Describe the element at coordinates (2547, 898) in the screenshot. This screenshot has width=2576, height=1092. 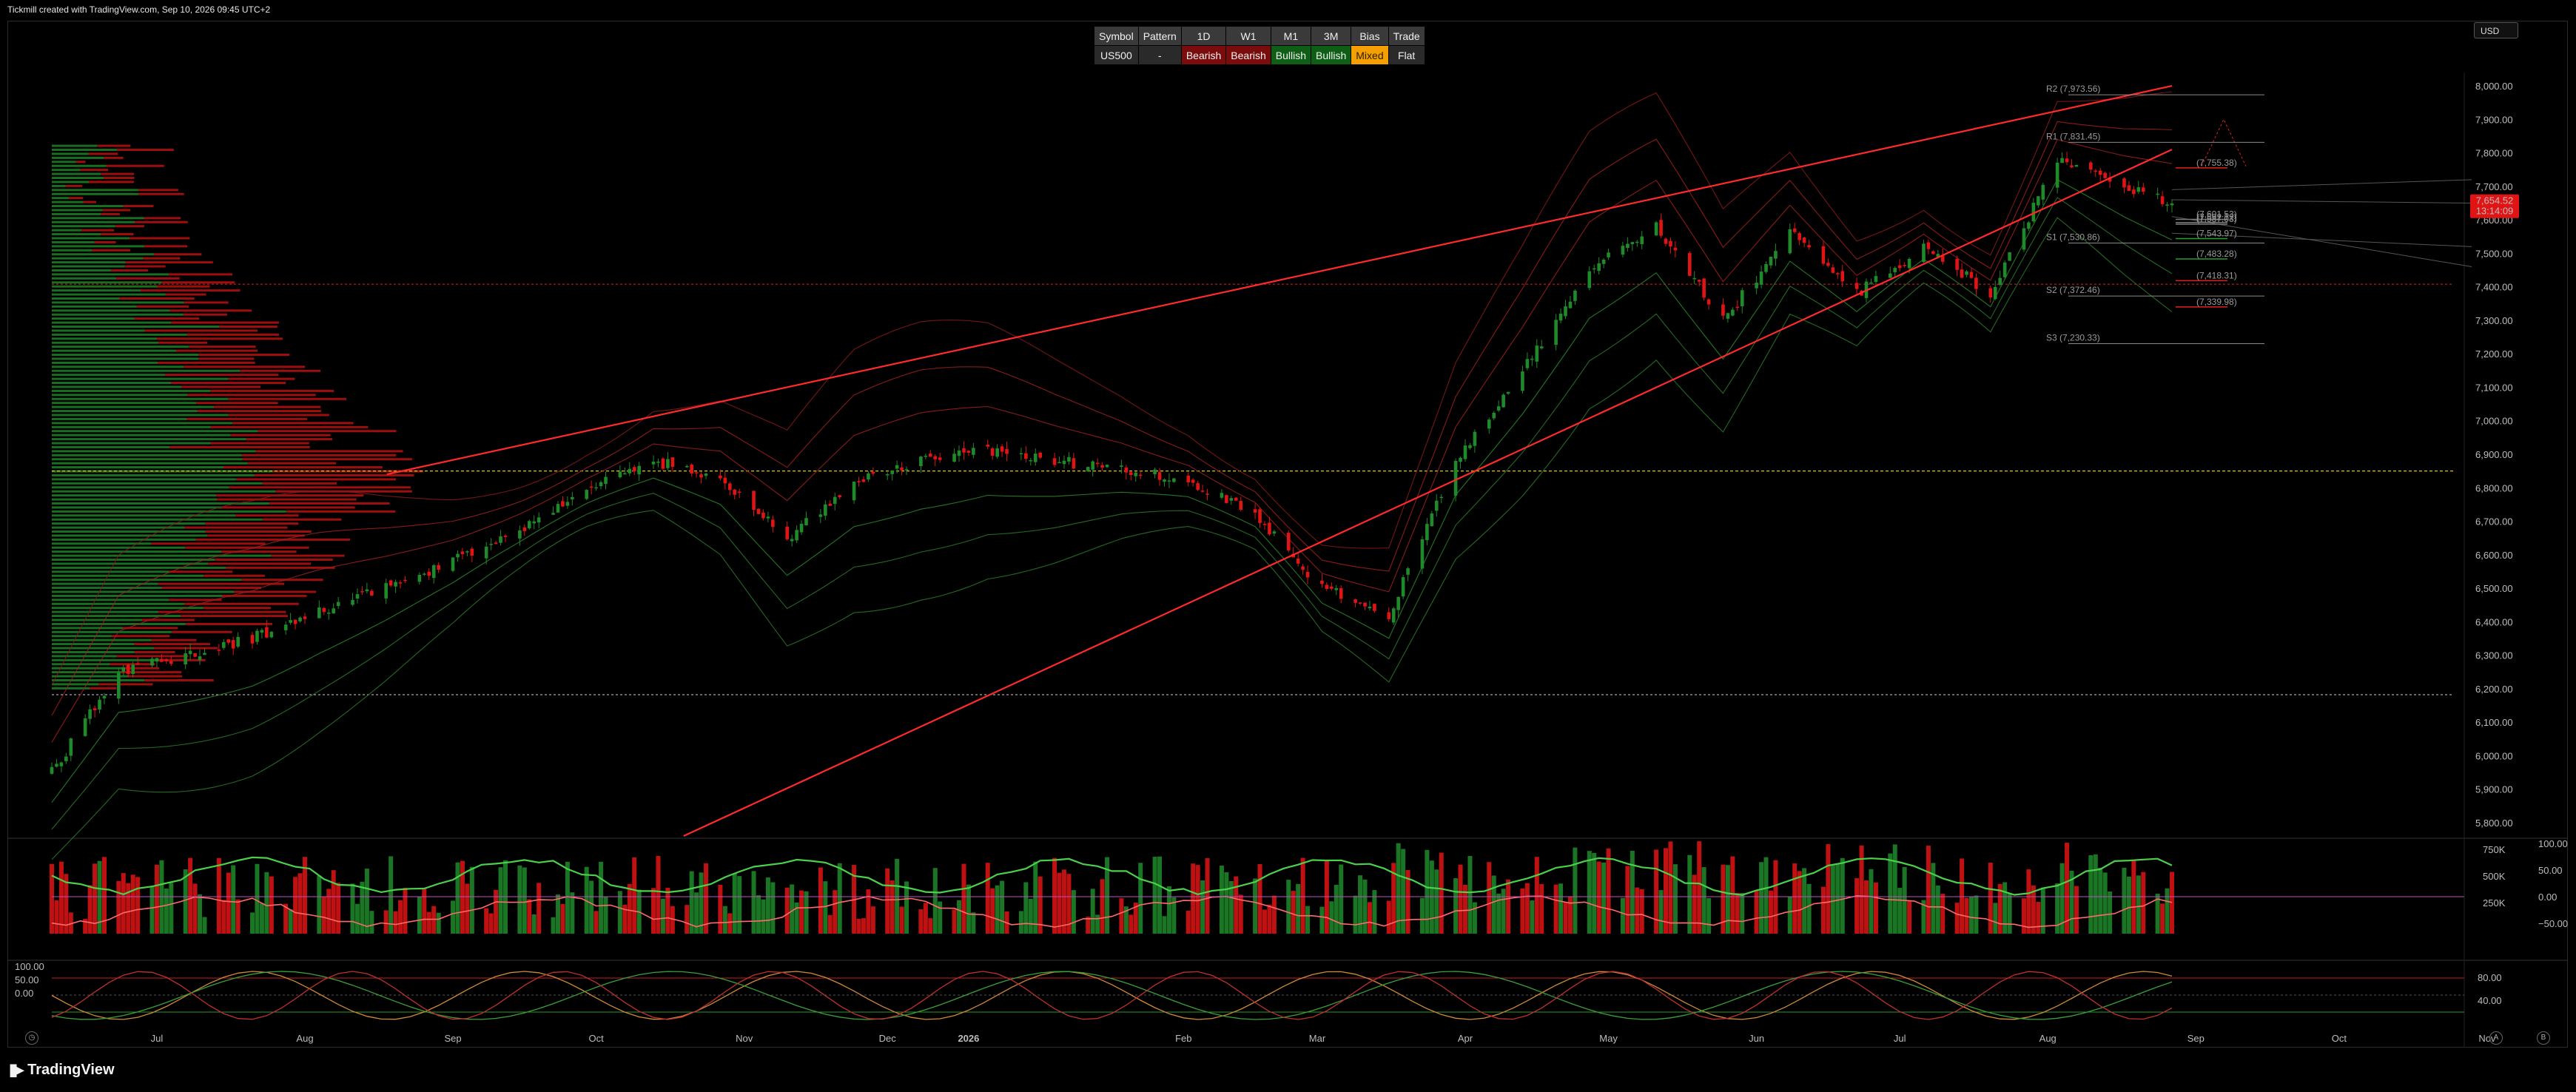
I see `oscillator-axis-tick-2: 0.00` at that location.